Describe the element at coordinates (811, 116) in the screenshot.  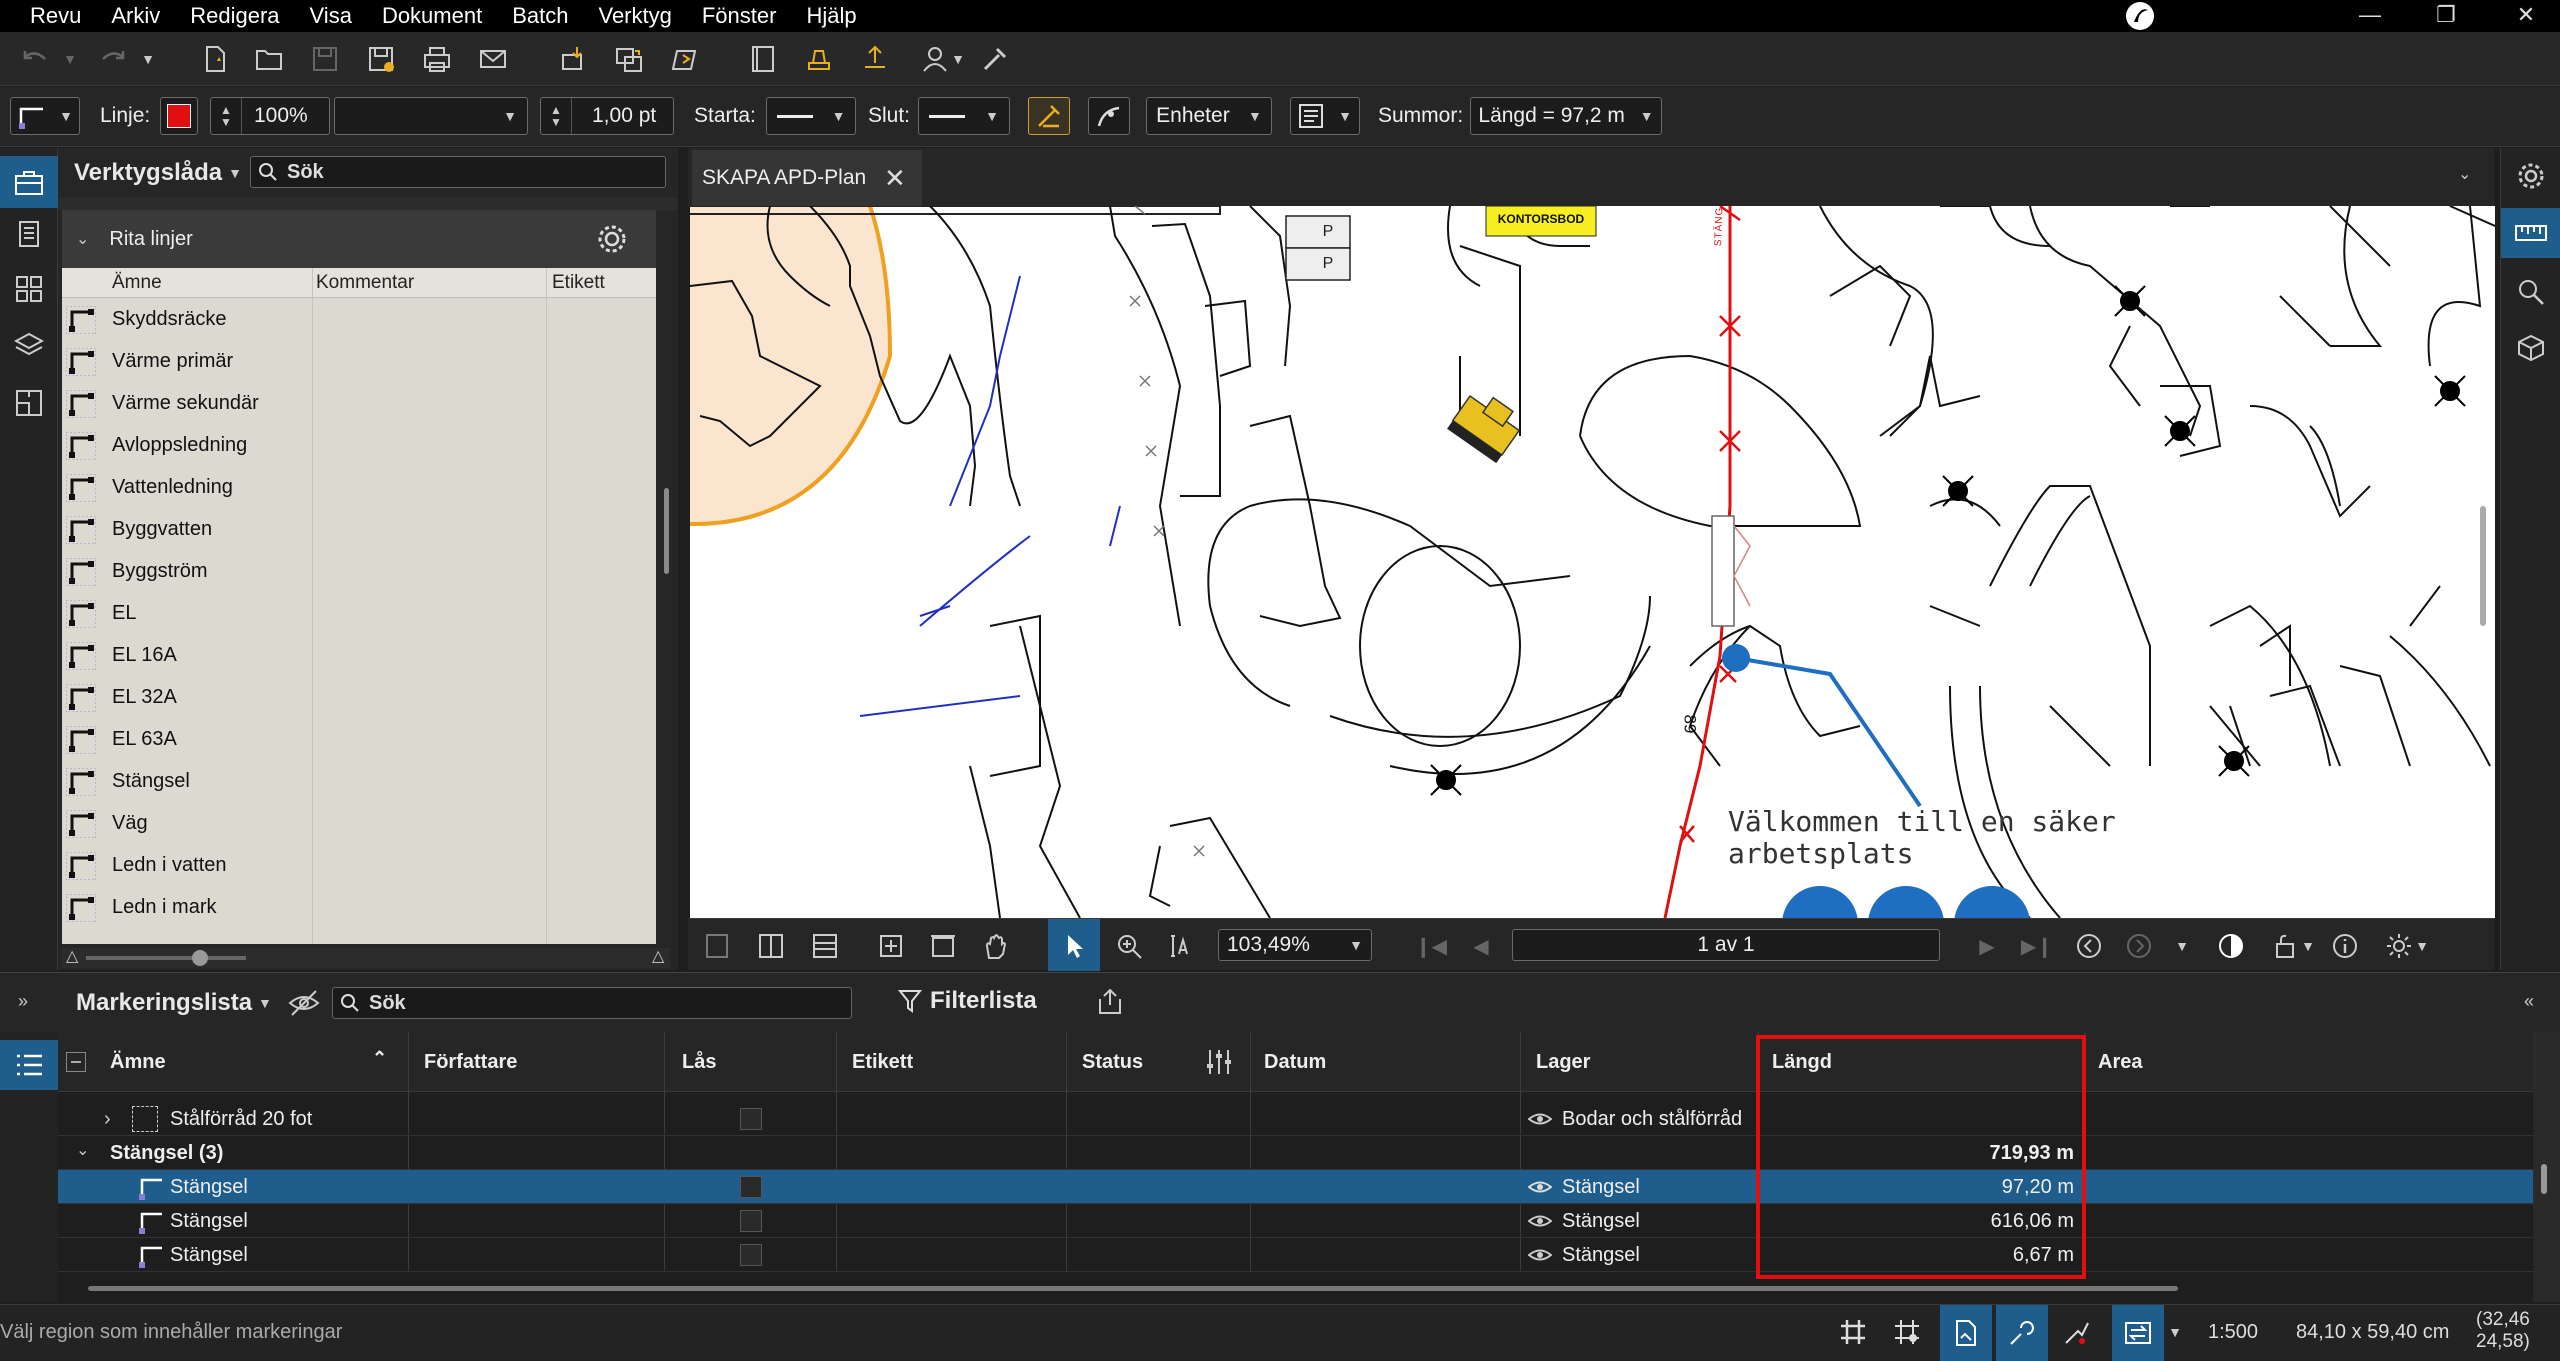
I see `start-arrow-dropdown: ▼` at that location.